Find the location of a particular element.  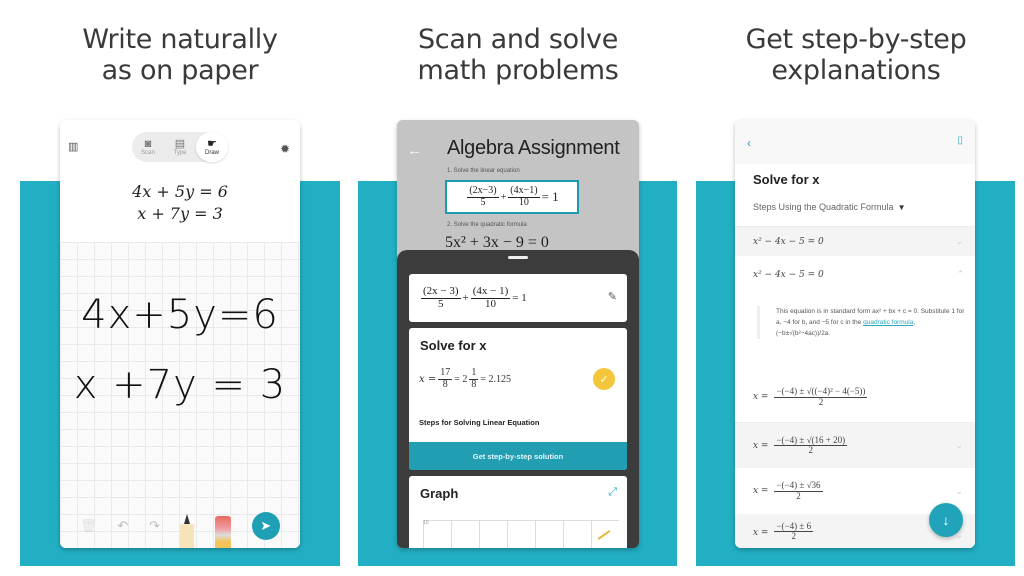

edit-icon: ✎ is located at coordinates (612, 296).